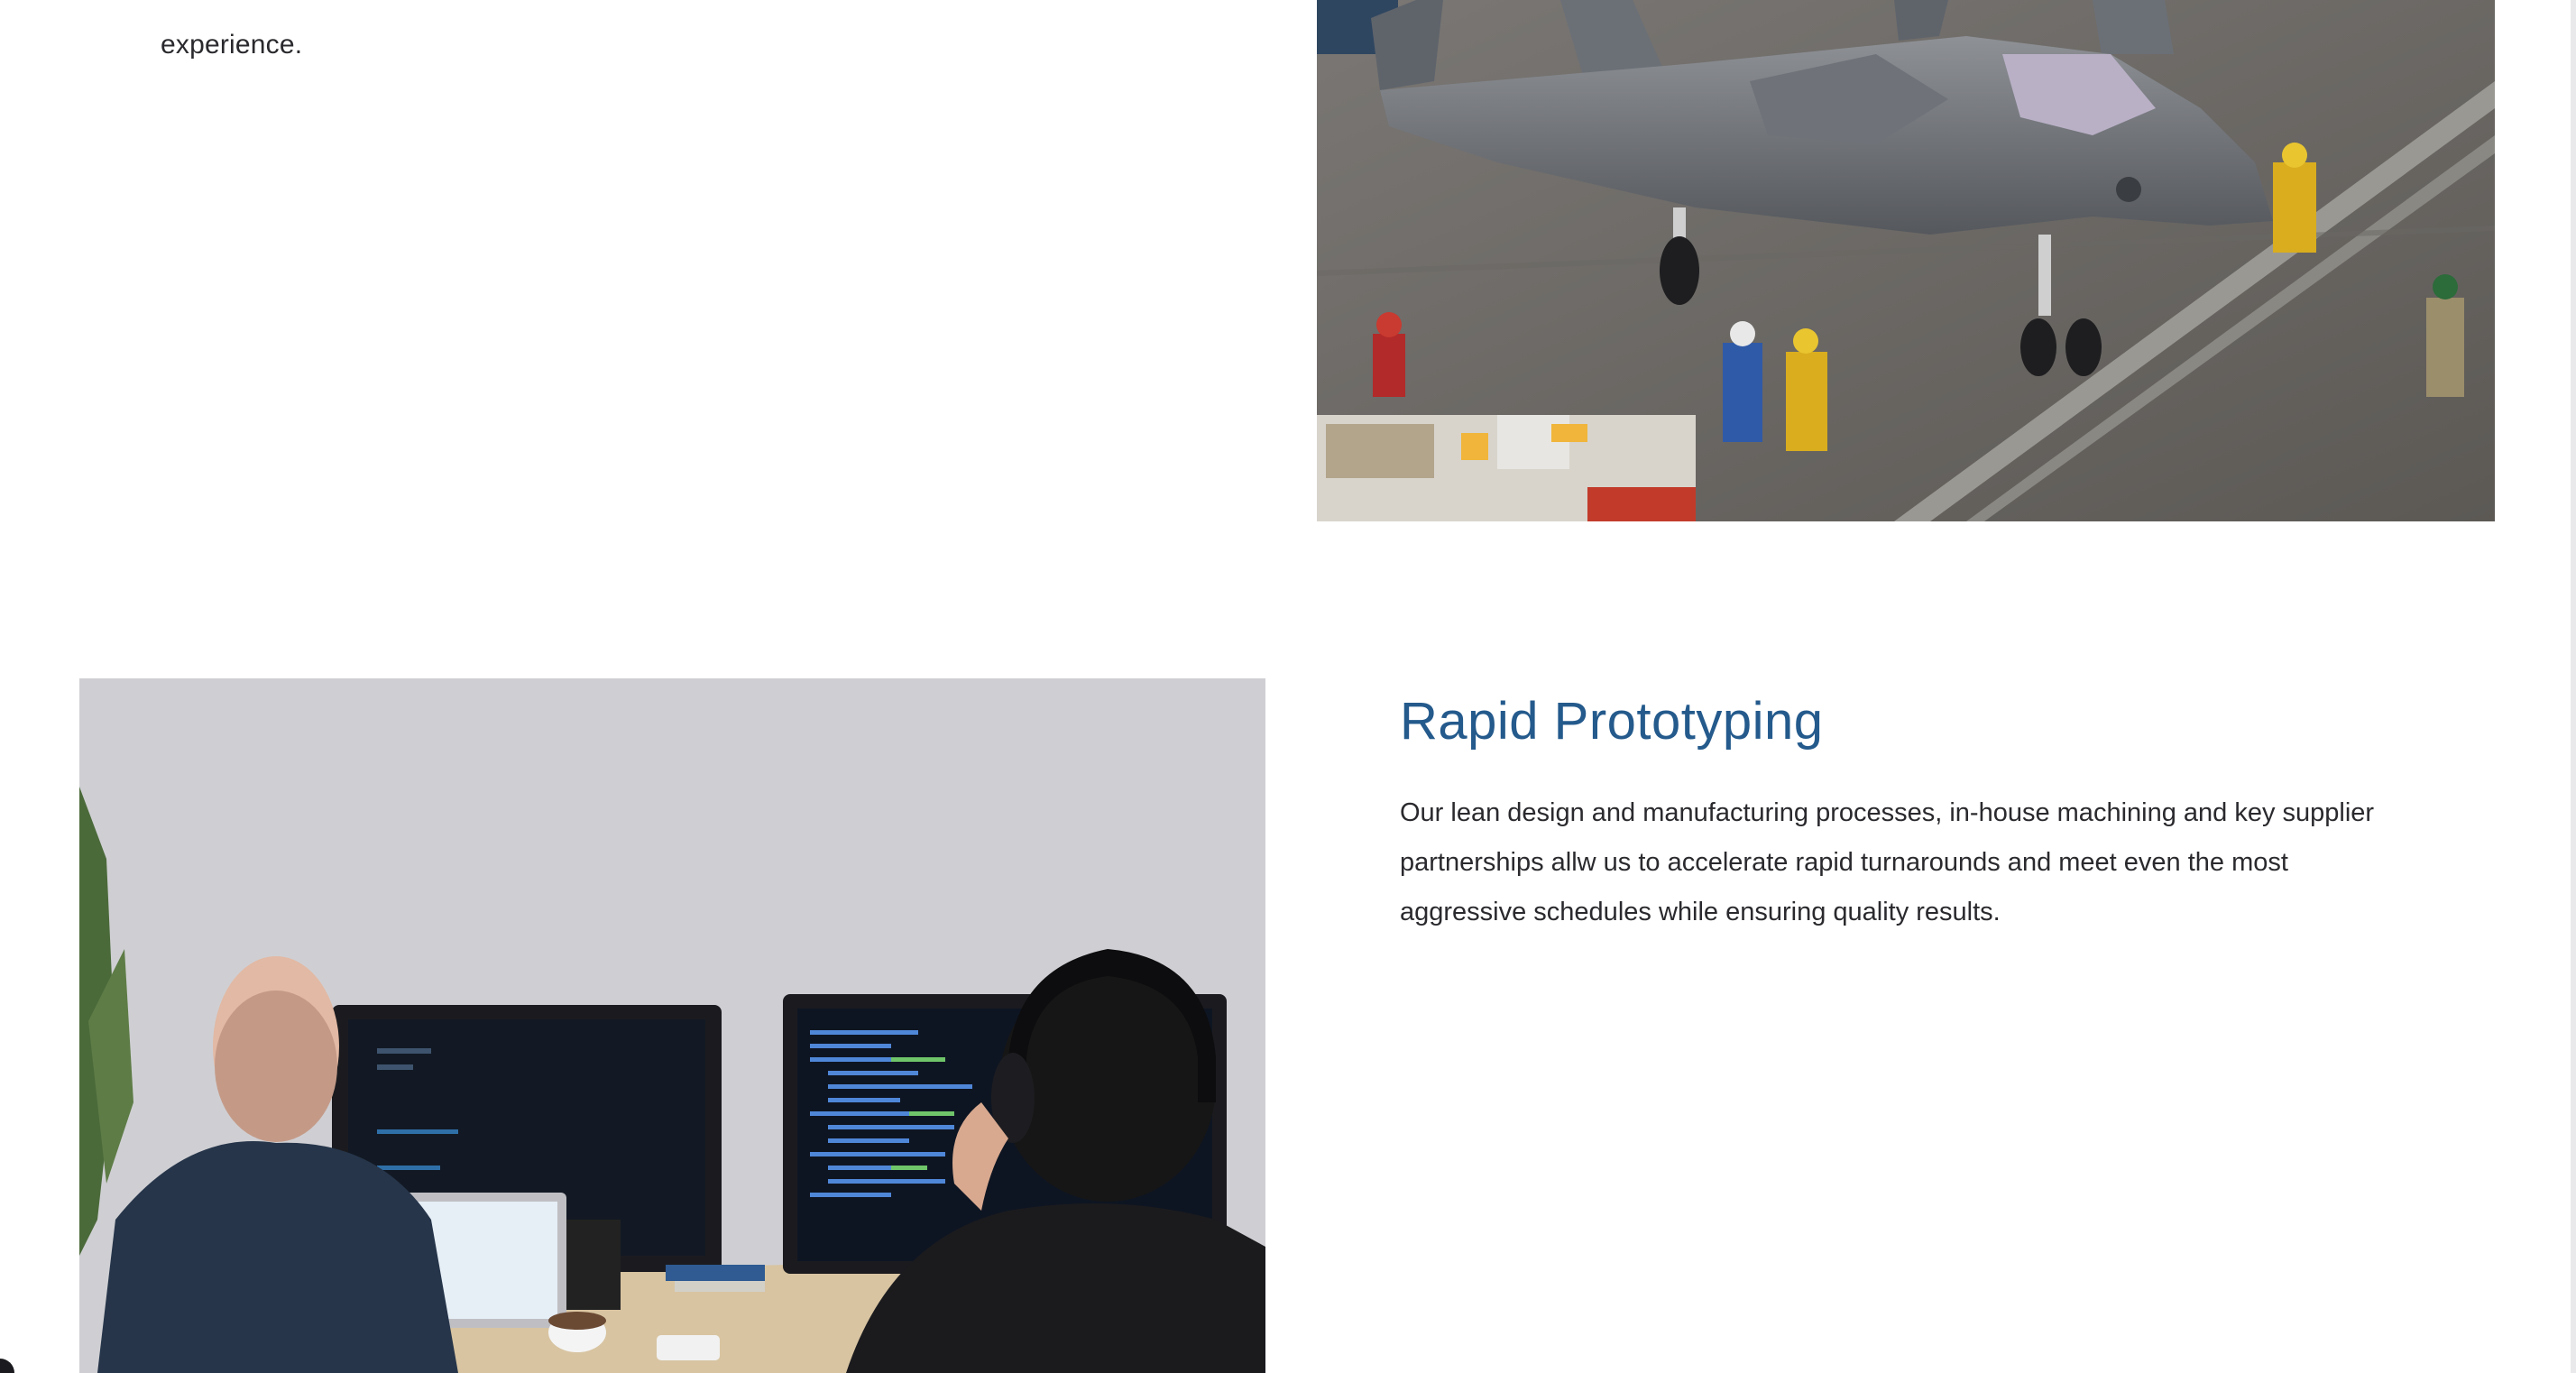 The image size is (2576, 1373). Describe the element at coordinates (1612, 721) in the screenshot. I see `rapid-prototyping-heading: Rapid Prototyping` at that location.